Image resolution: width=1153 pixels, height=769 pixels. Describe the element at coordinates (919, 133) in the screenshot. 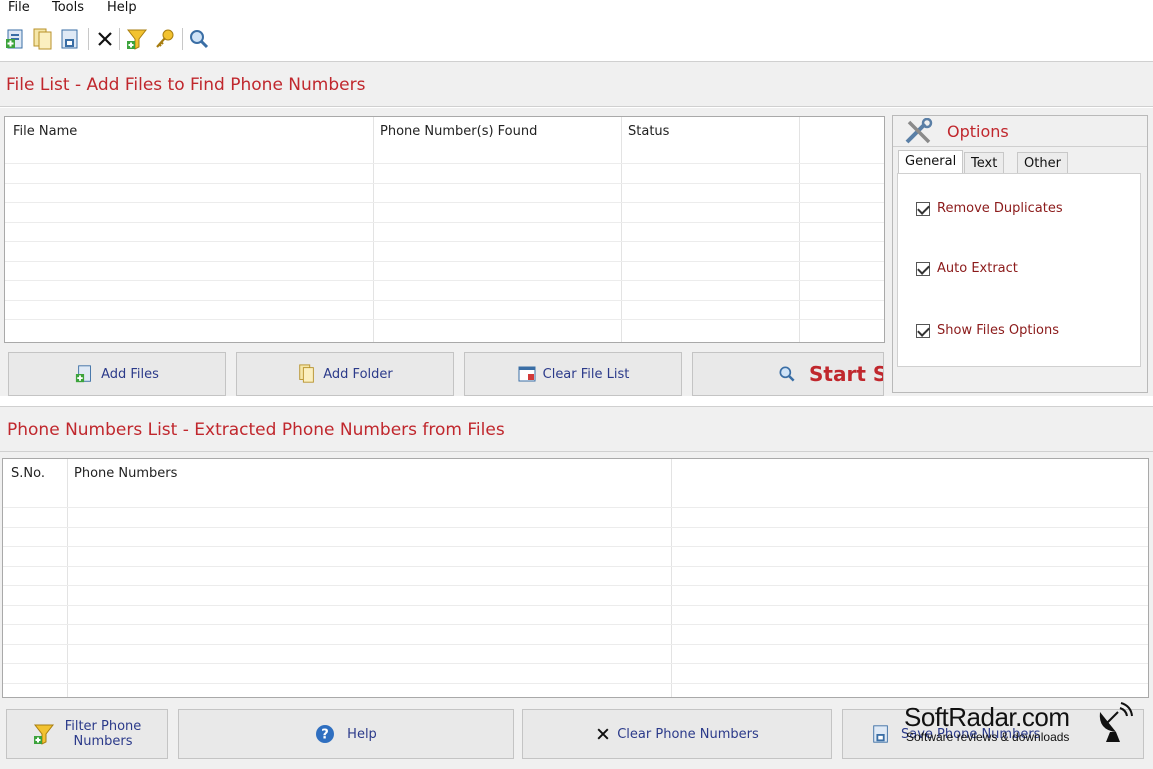

I see `tools-icon` at that location.